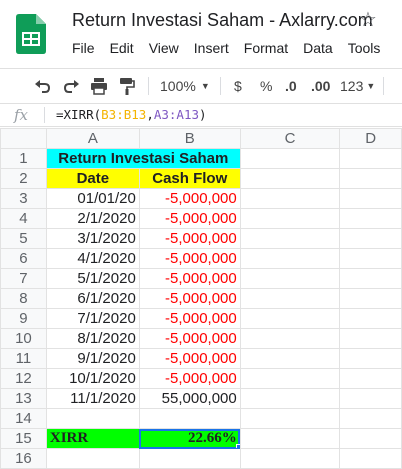 The width and height of the screenshot is (402, 469). Describe the element at coordinates (370, 138) in the screenshot. I see `column-header-d: D` at that location.